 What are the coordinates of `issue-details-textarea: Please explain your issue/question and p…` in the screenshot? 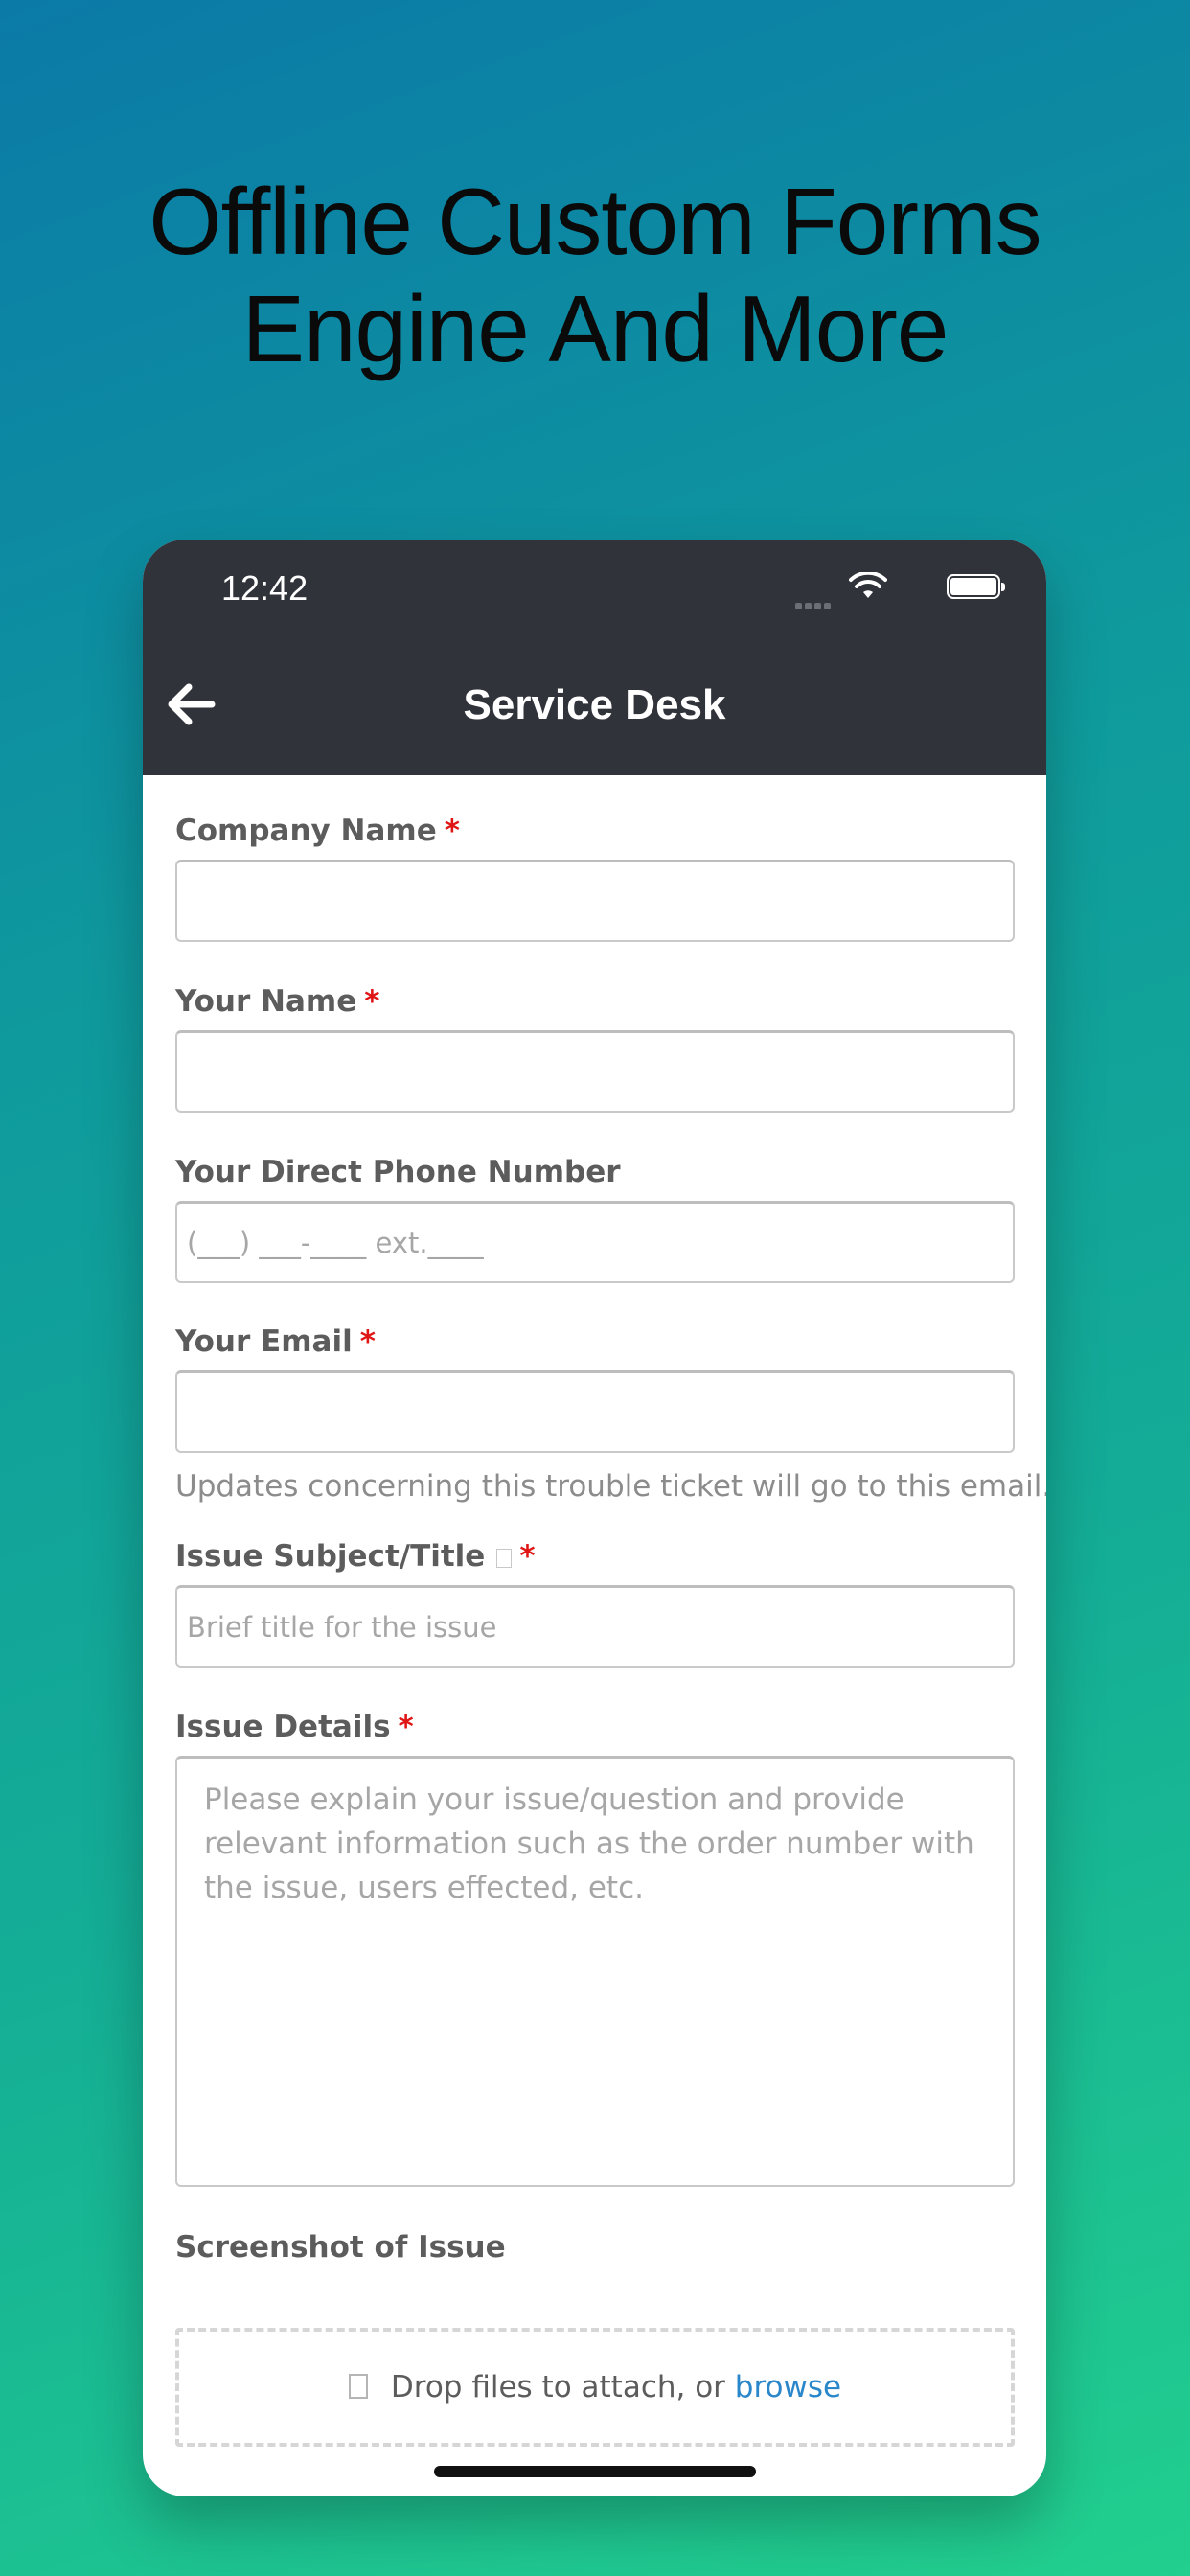 It's located at (595, 1972).